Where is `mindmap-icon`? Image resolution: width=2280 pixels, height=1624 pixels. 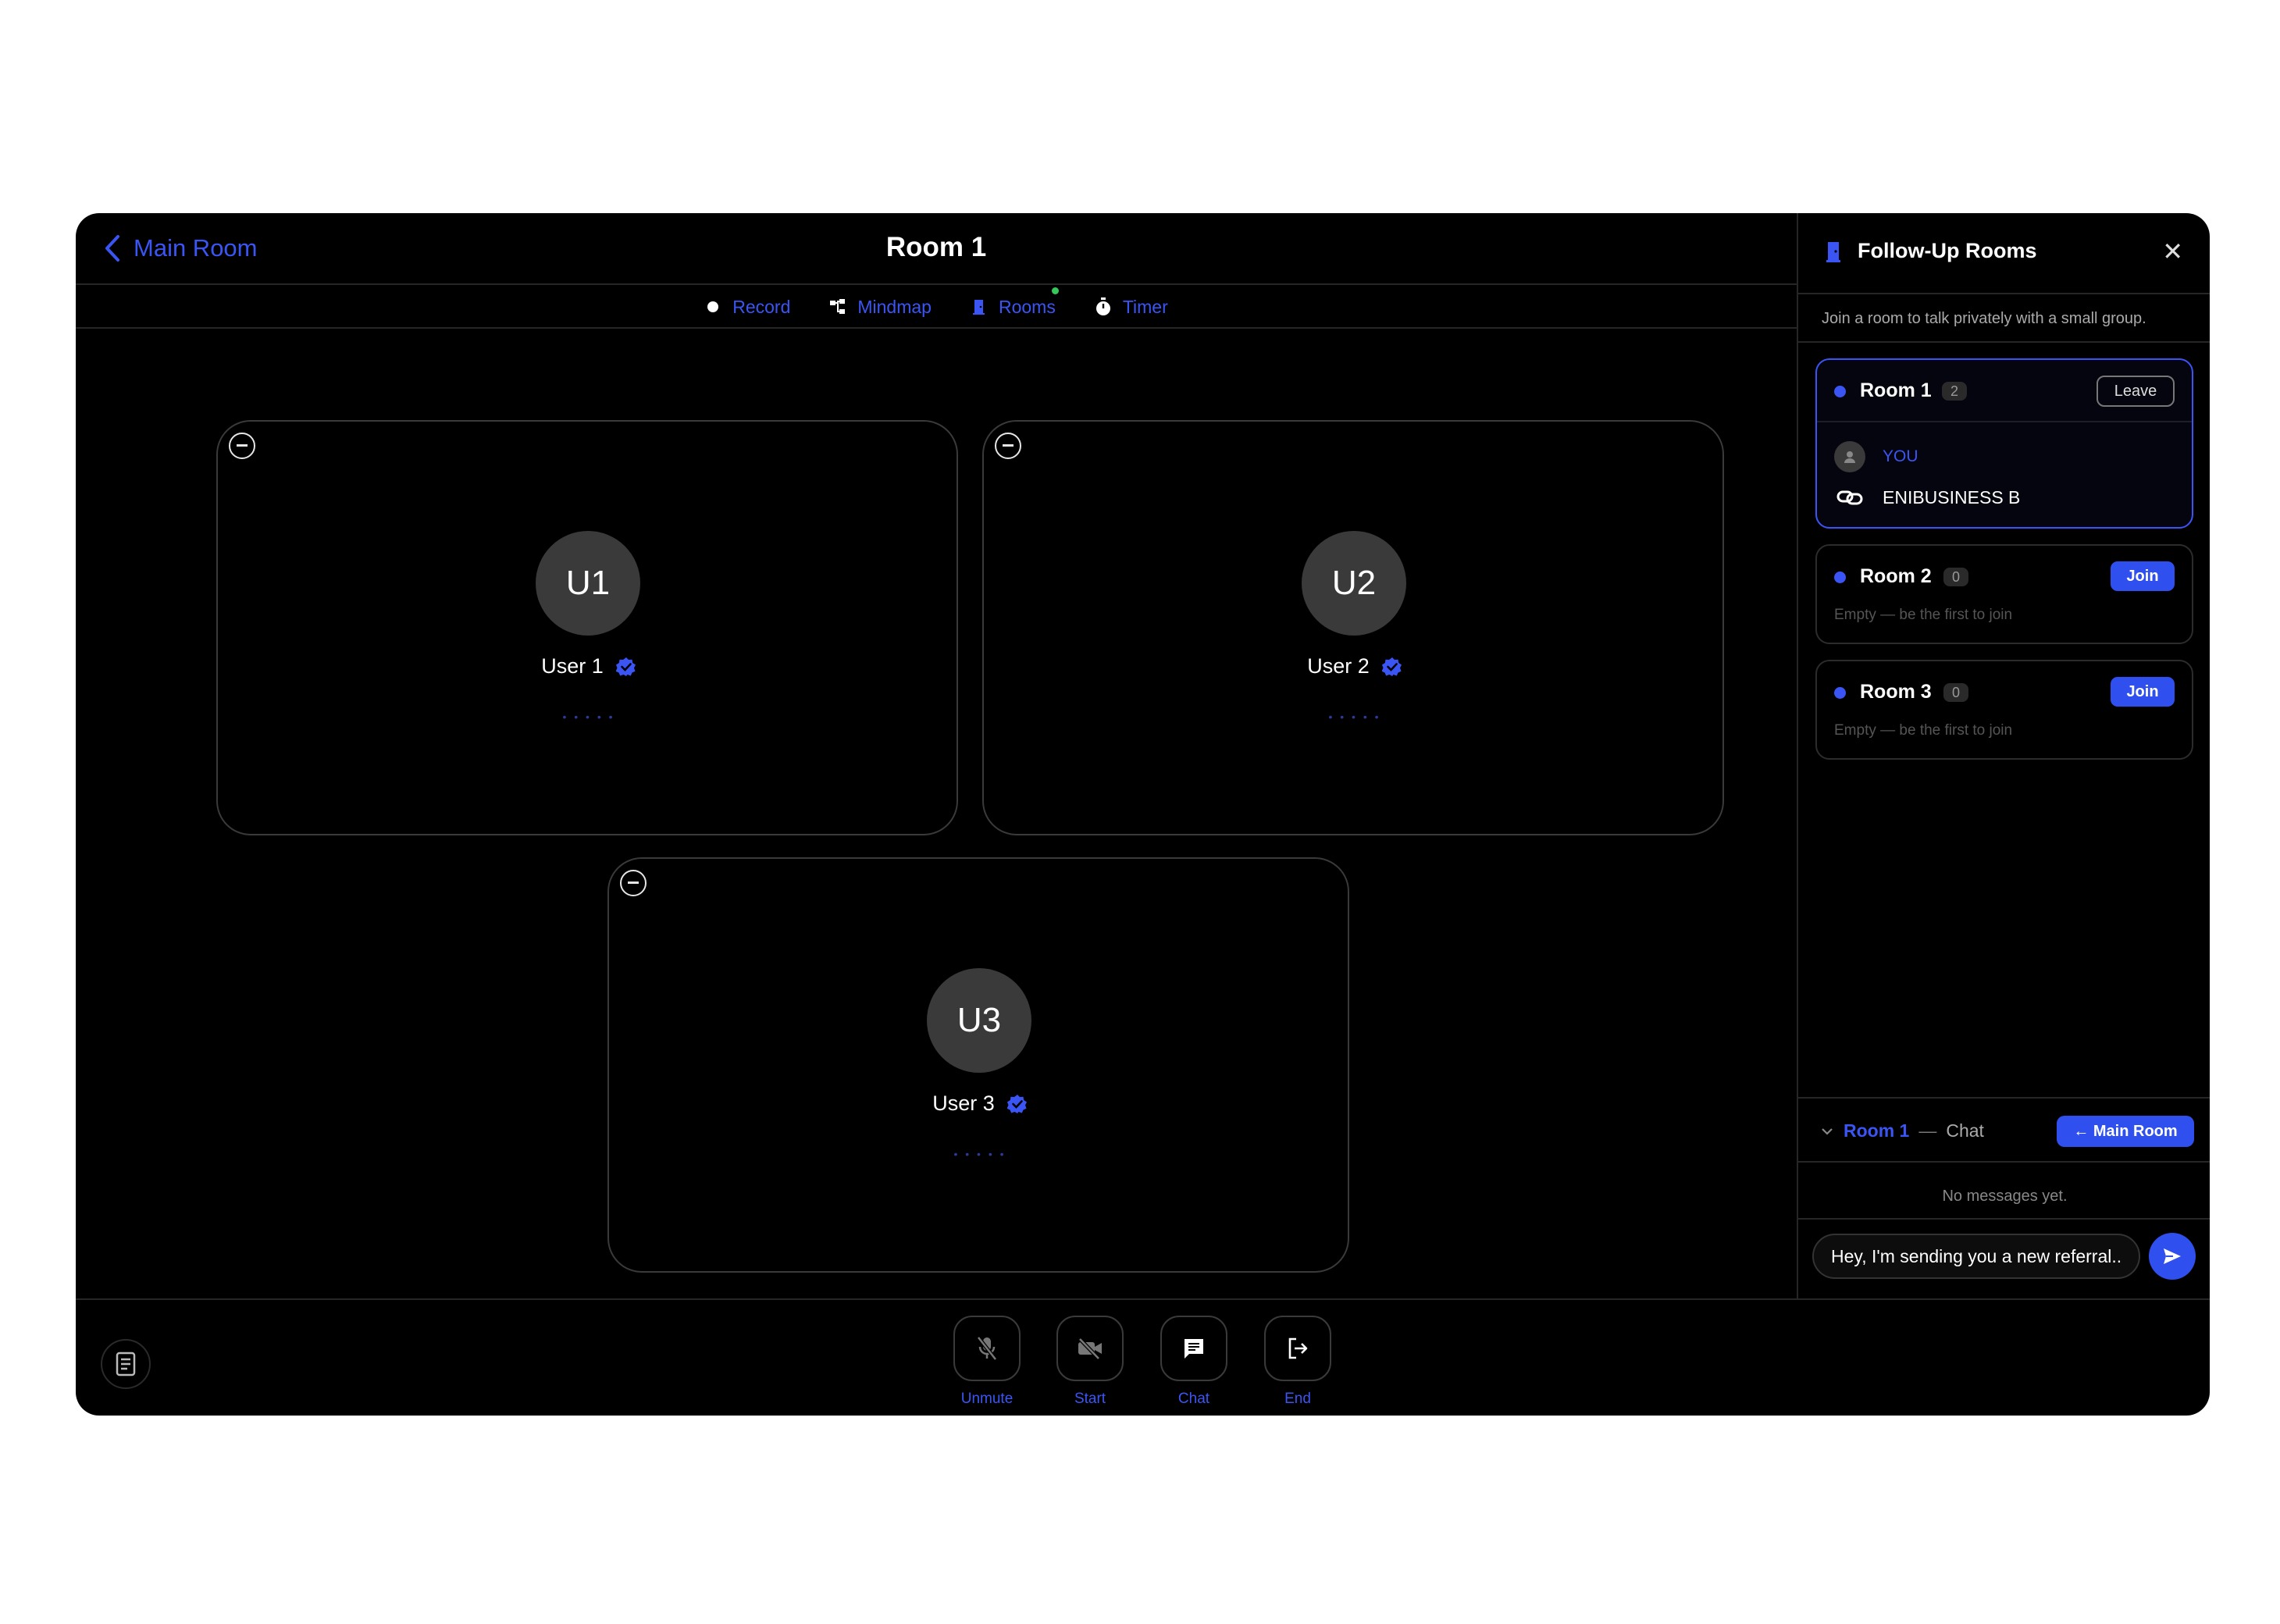 mindmap-icon is located at coordinates (838, 306).